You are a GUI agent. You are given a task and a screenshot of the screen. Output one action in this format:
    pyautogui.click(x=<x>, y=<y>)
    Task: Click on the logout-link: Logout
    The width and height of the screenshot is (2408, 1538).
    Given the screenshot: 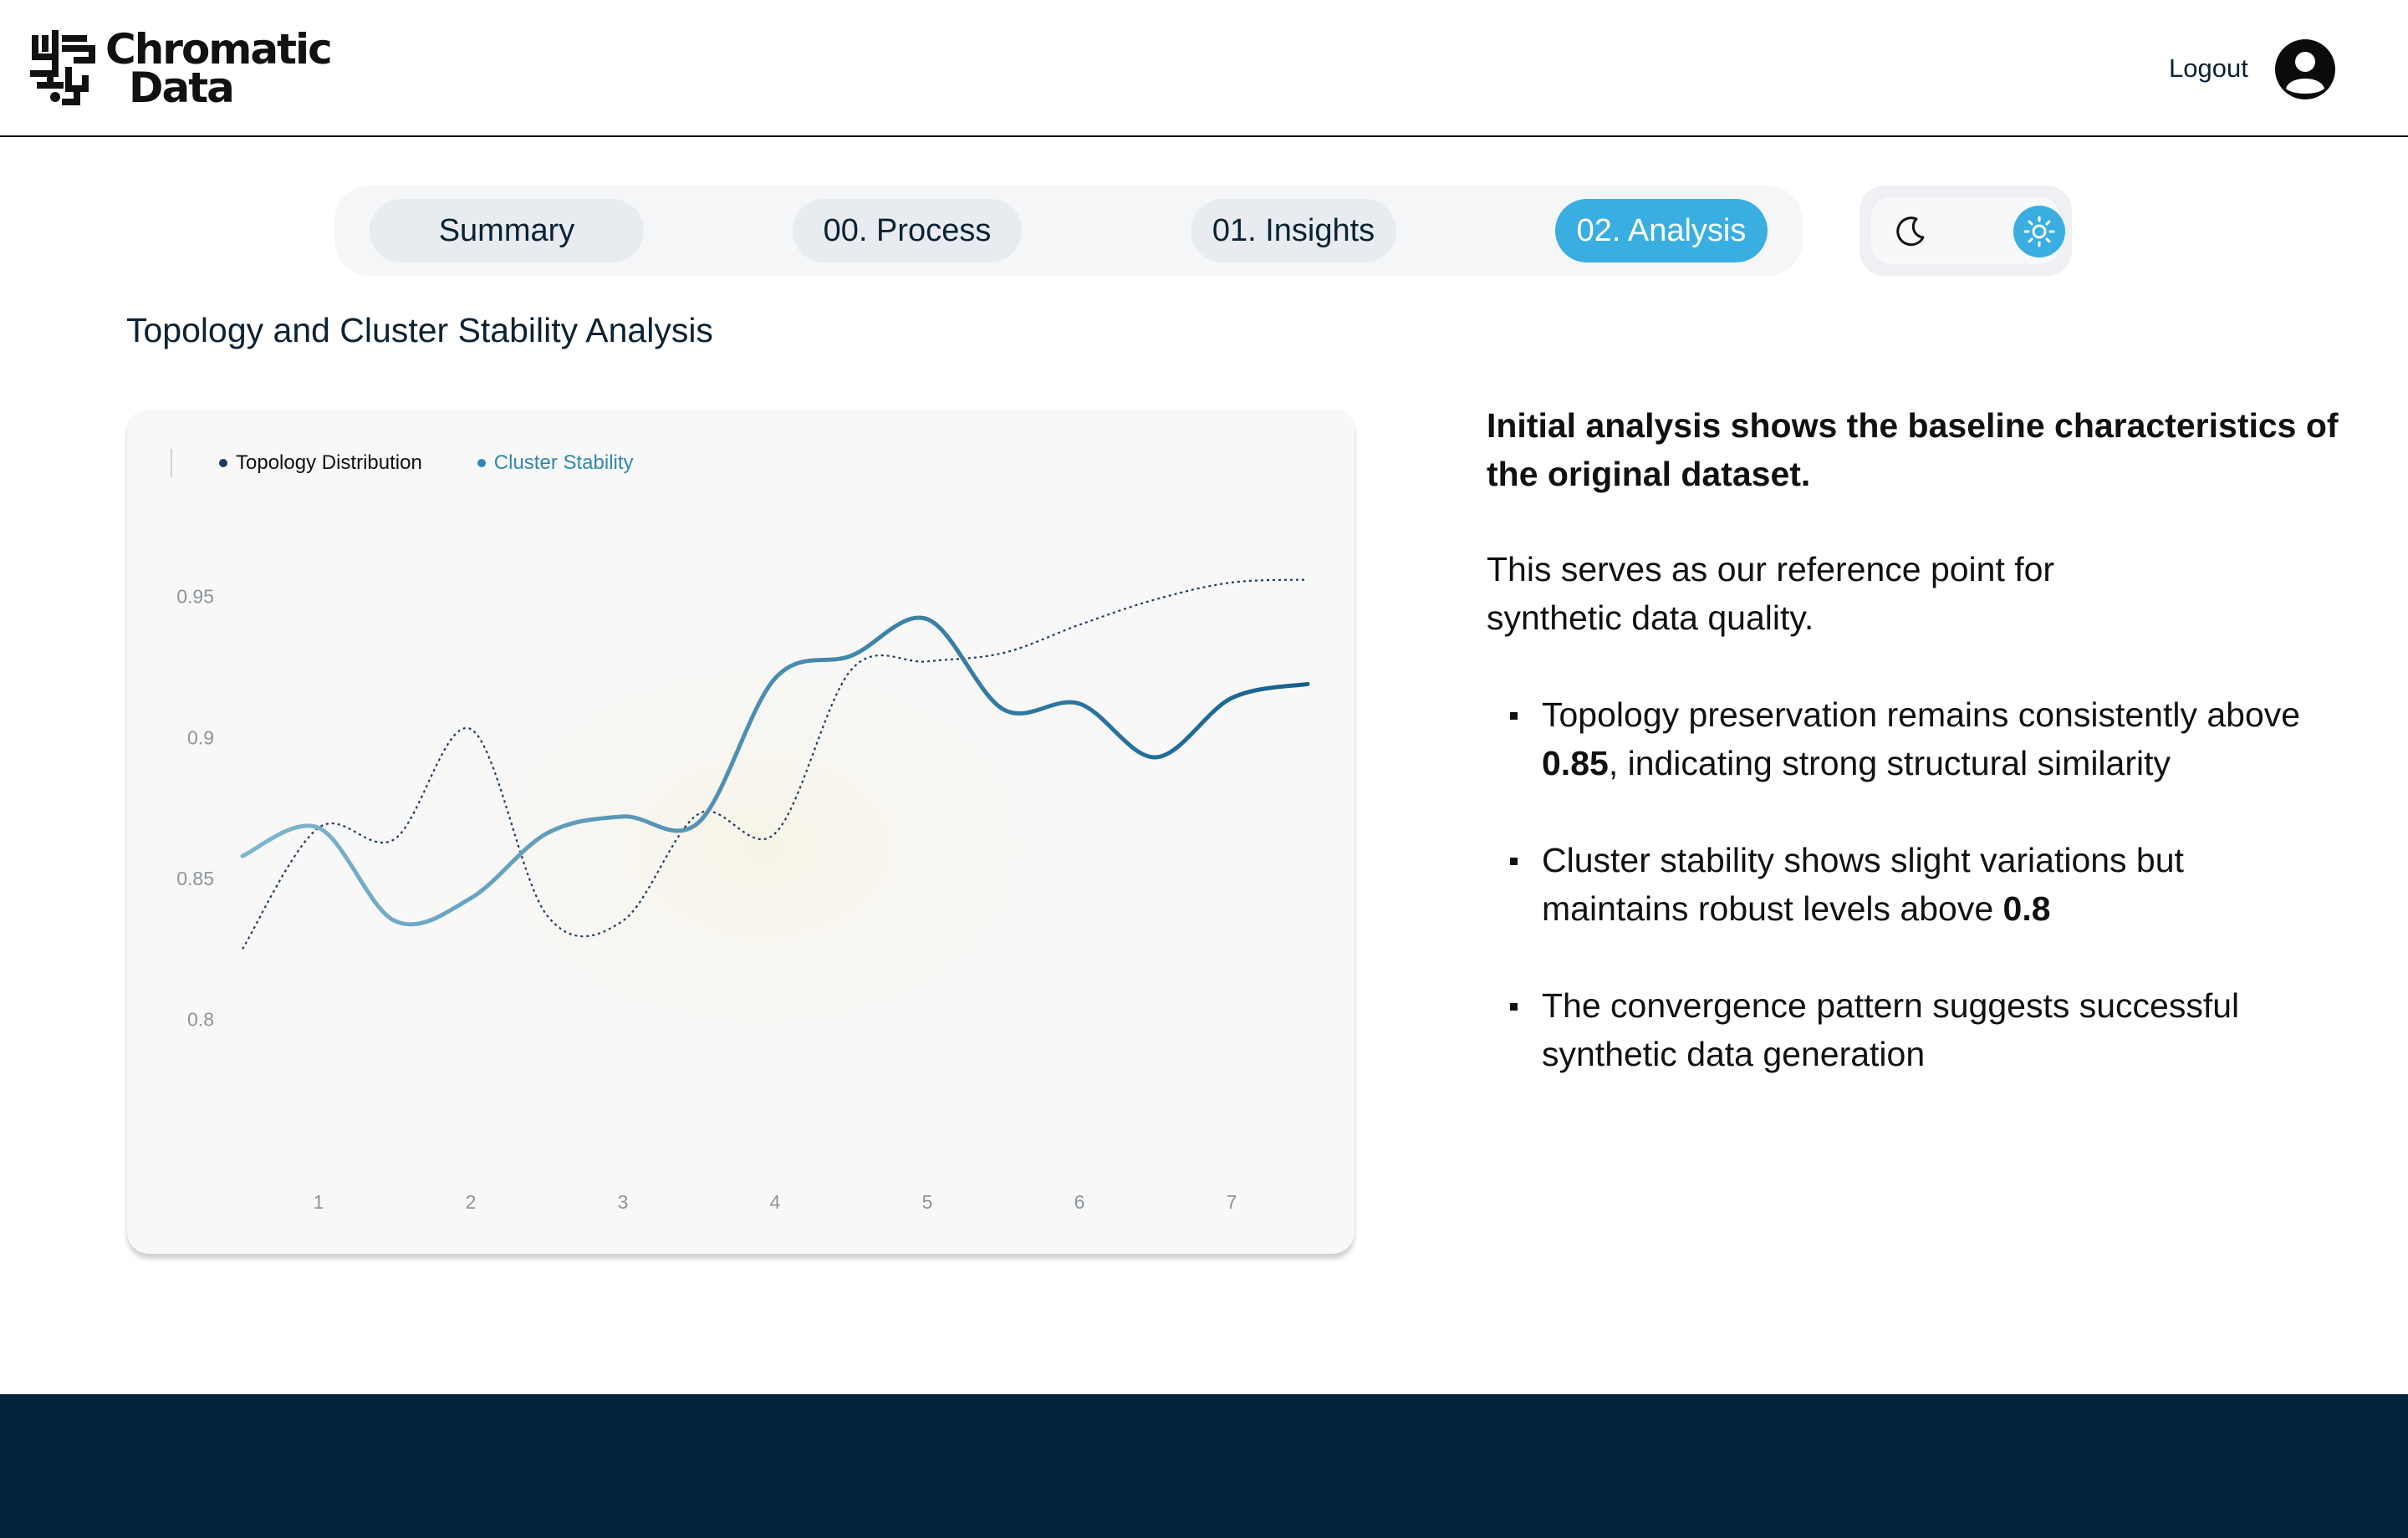 What is the action you would take?
    pyautogui.click(x=2208, y=69)
    